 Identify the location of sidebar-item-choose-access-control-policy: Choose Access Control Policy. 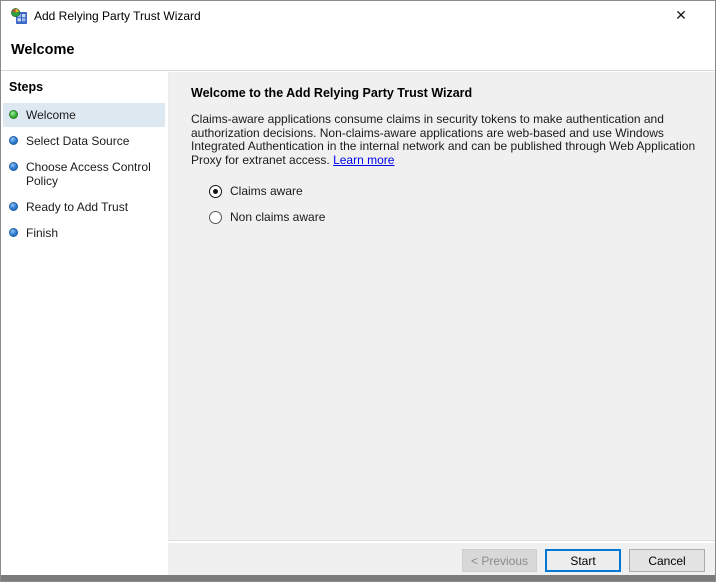
(84, 174).